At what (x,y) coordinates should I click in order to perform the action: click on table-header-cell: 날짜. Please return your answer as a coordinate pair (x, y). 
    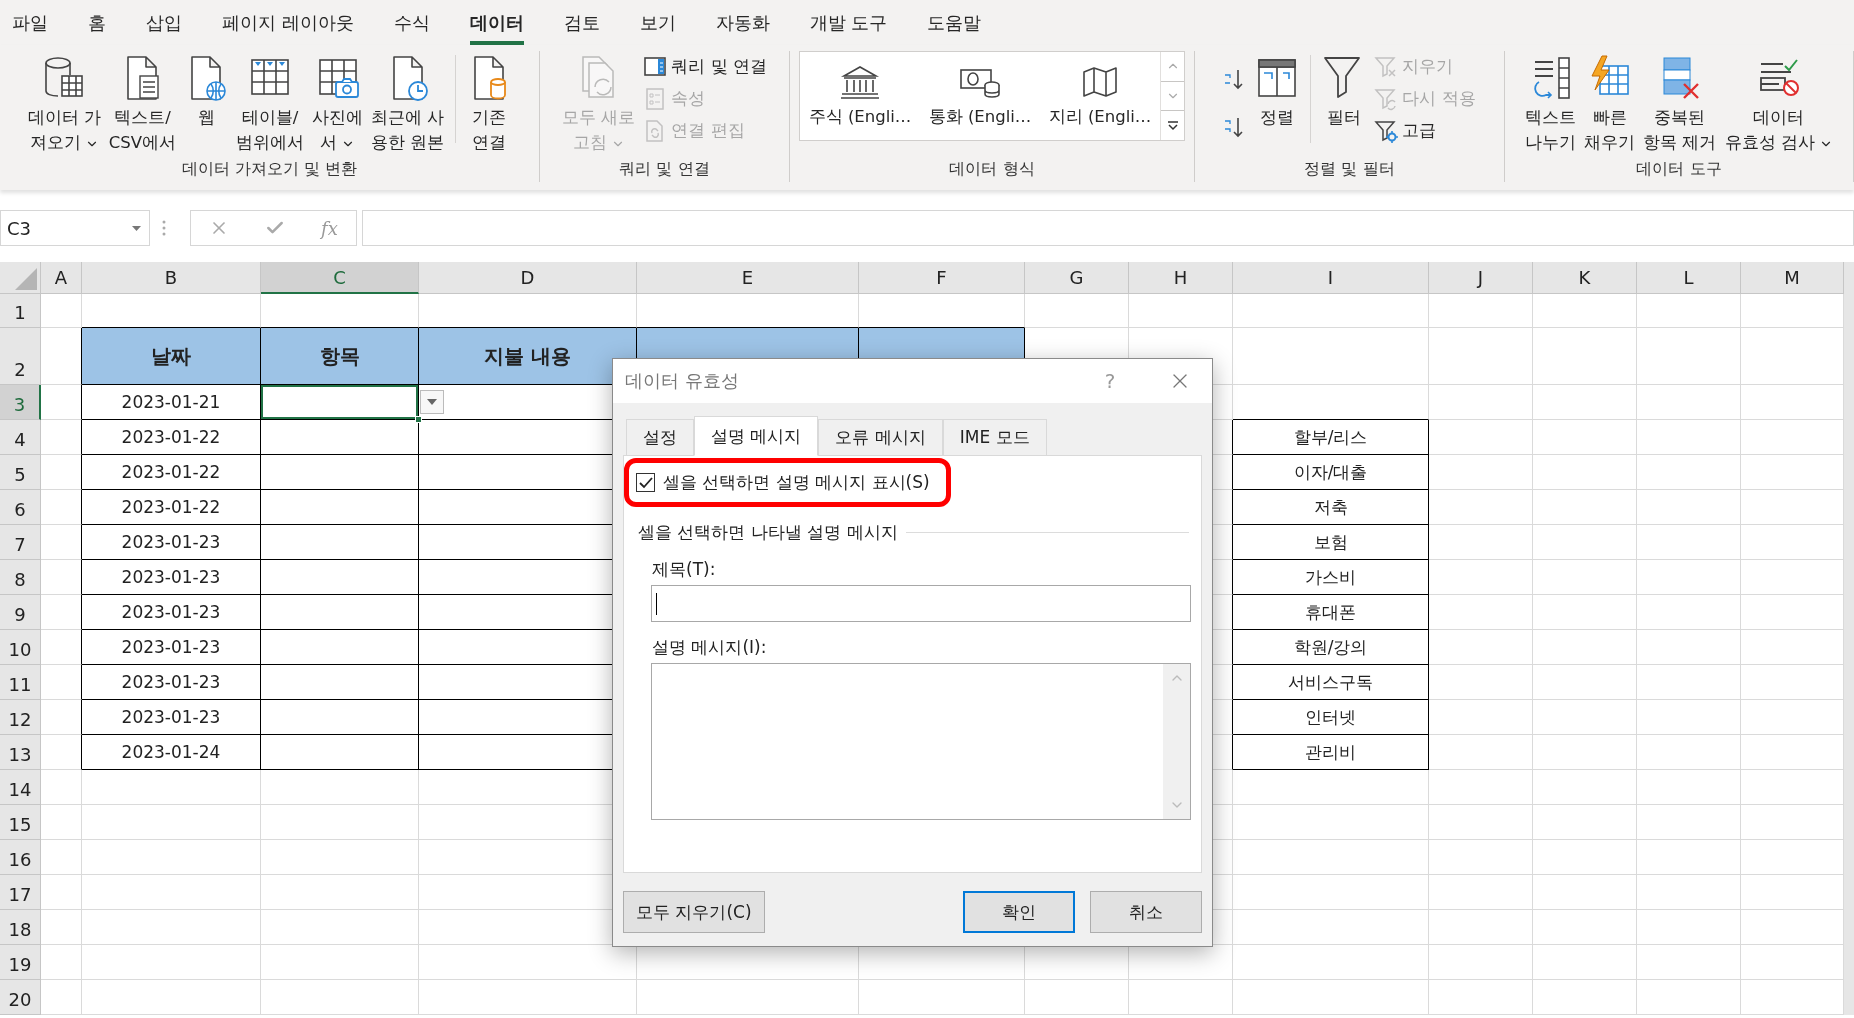
    Looking at the image, I should click on (171, 356).